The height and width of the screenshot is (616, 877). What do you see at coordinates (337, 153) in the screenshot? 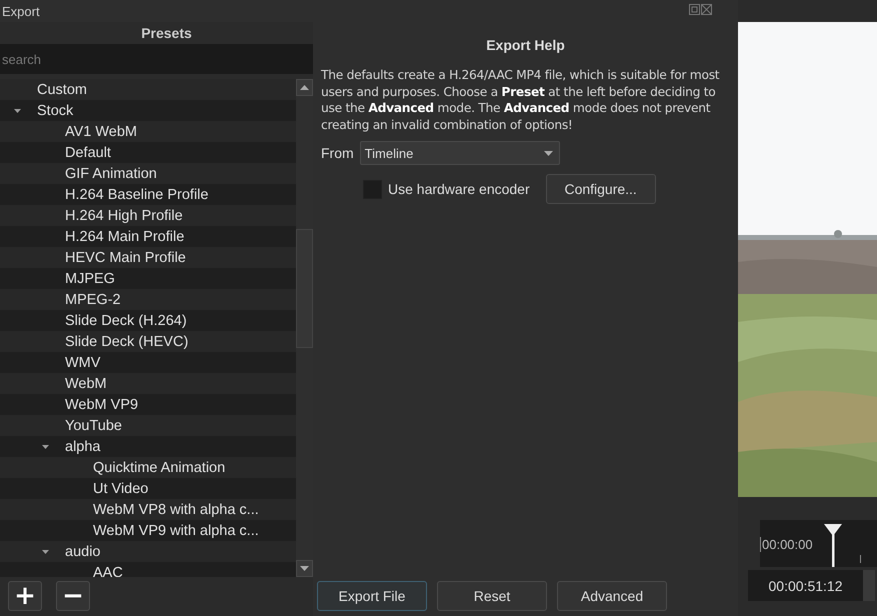
I see `from-label: From` at bounding box center [337, 153].